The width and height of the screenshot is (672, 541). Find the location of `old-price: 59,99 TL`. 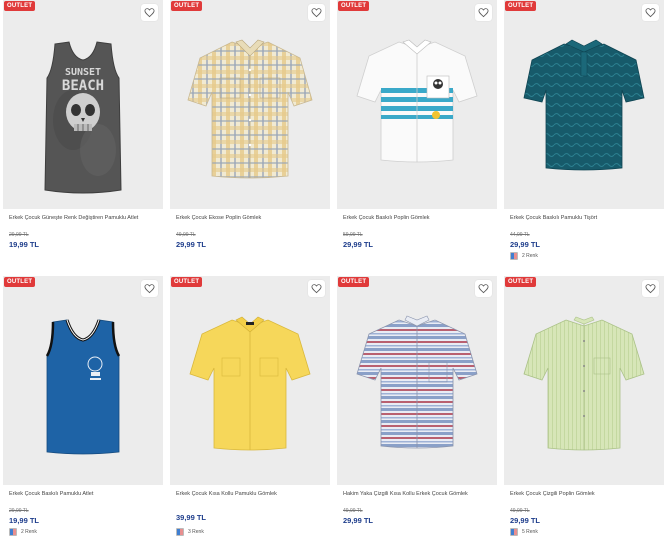

old-price: 59,99 TL is located at coordinates (353, 235).